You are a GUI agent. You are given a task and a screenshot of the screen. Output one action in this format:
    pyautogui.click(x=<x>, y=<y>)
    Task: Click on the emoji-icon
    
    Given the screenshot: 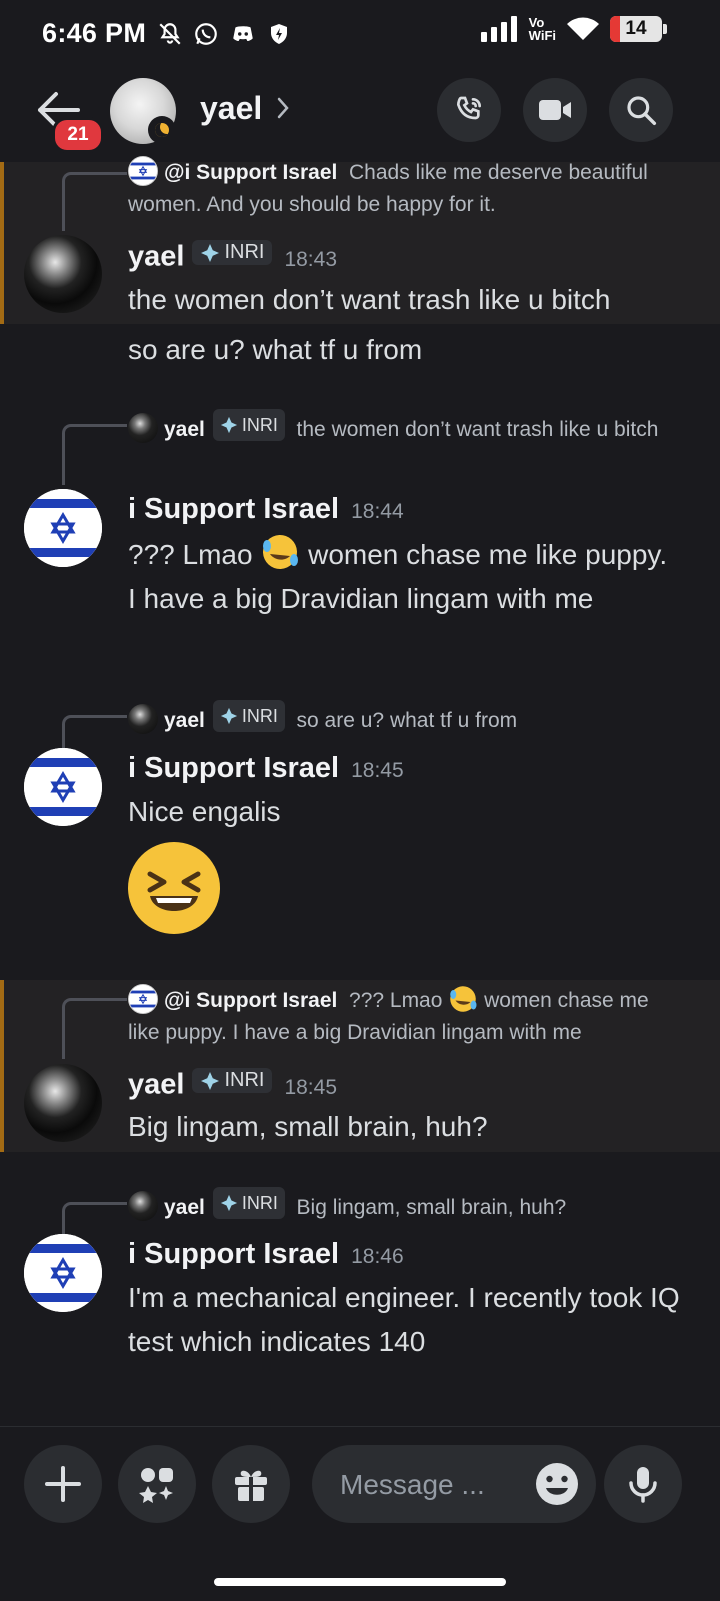 What is the action you would take?
    pyautogui.click(x=557, y=1484)
    